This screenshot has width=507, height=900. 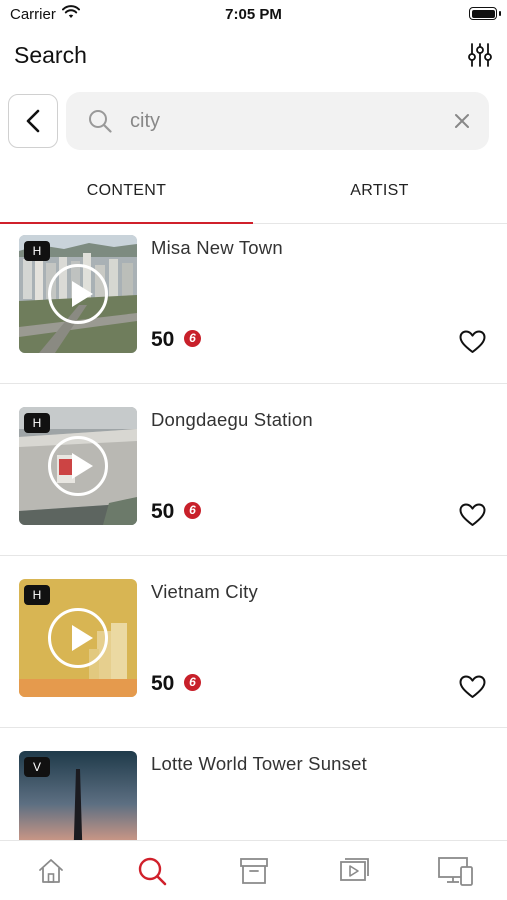 I want to click on search-box, so click(x=277, y=121).